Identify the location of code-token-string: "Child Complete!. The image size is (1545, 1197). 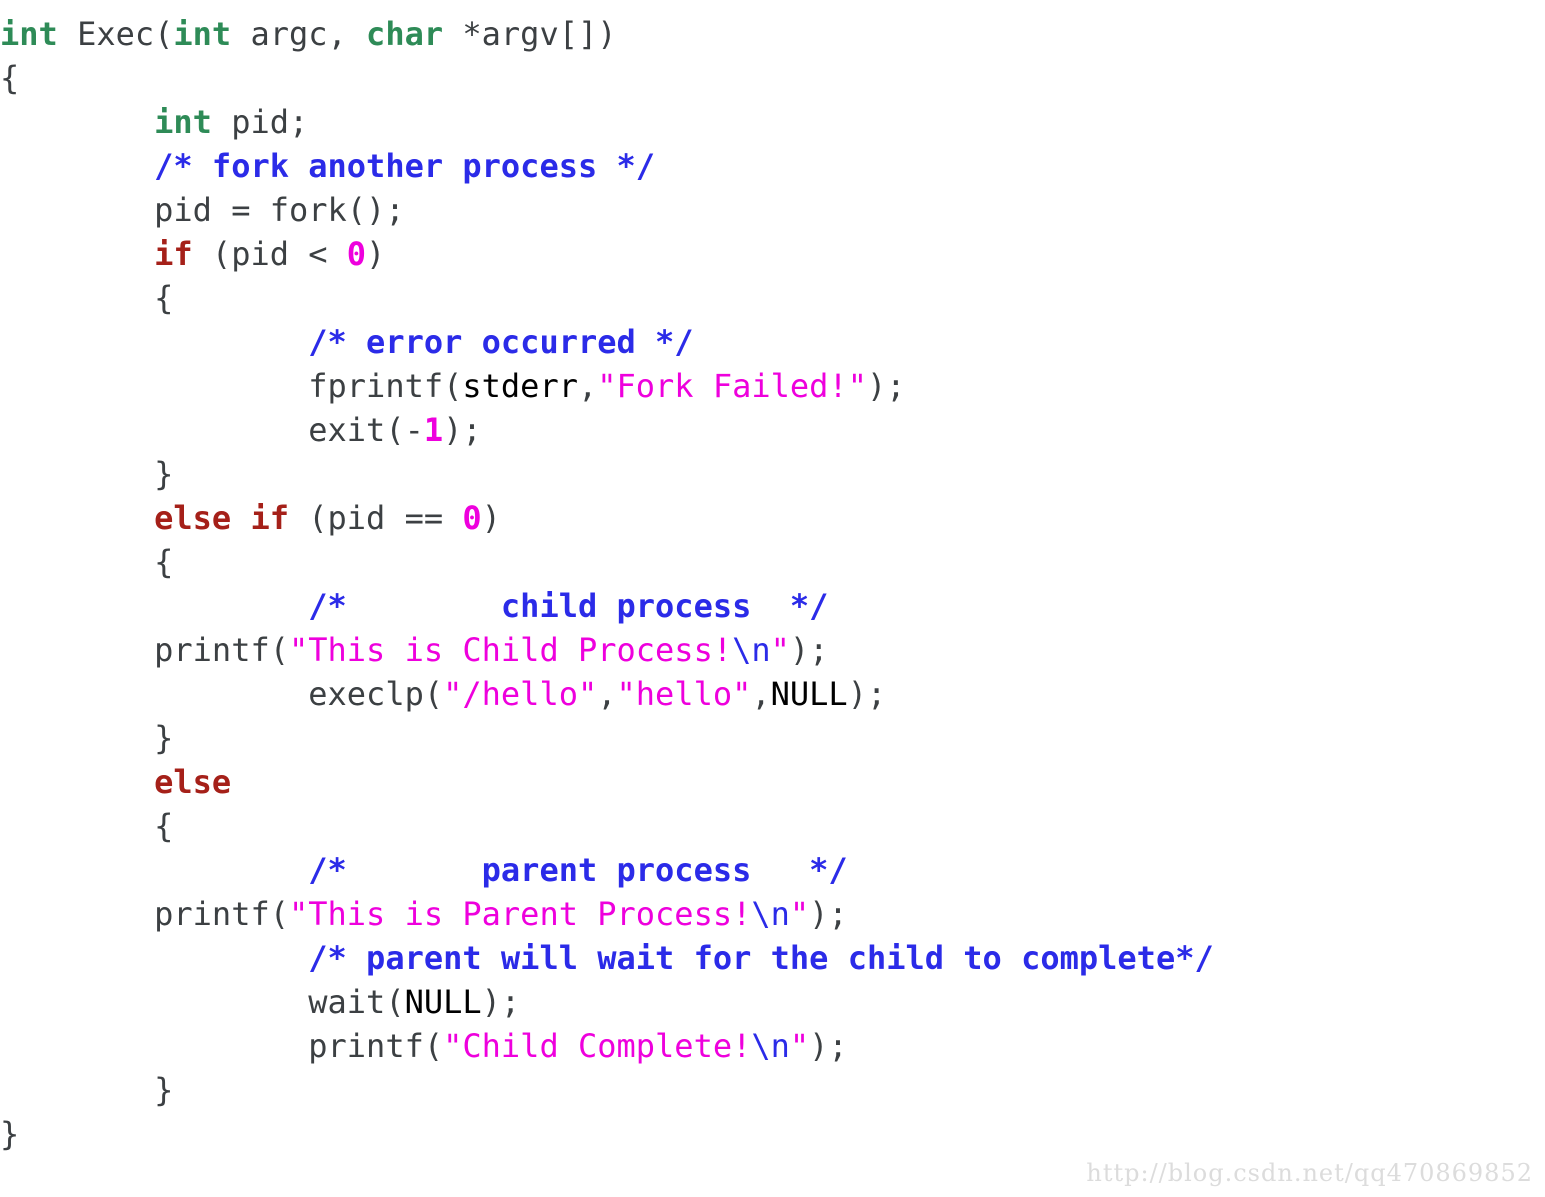
(597, 1046).